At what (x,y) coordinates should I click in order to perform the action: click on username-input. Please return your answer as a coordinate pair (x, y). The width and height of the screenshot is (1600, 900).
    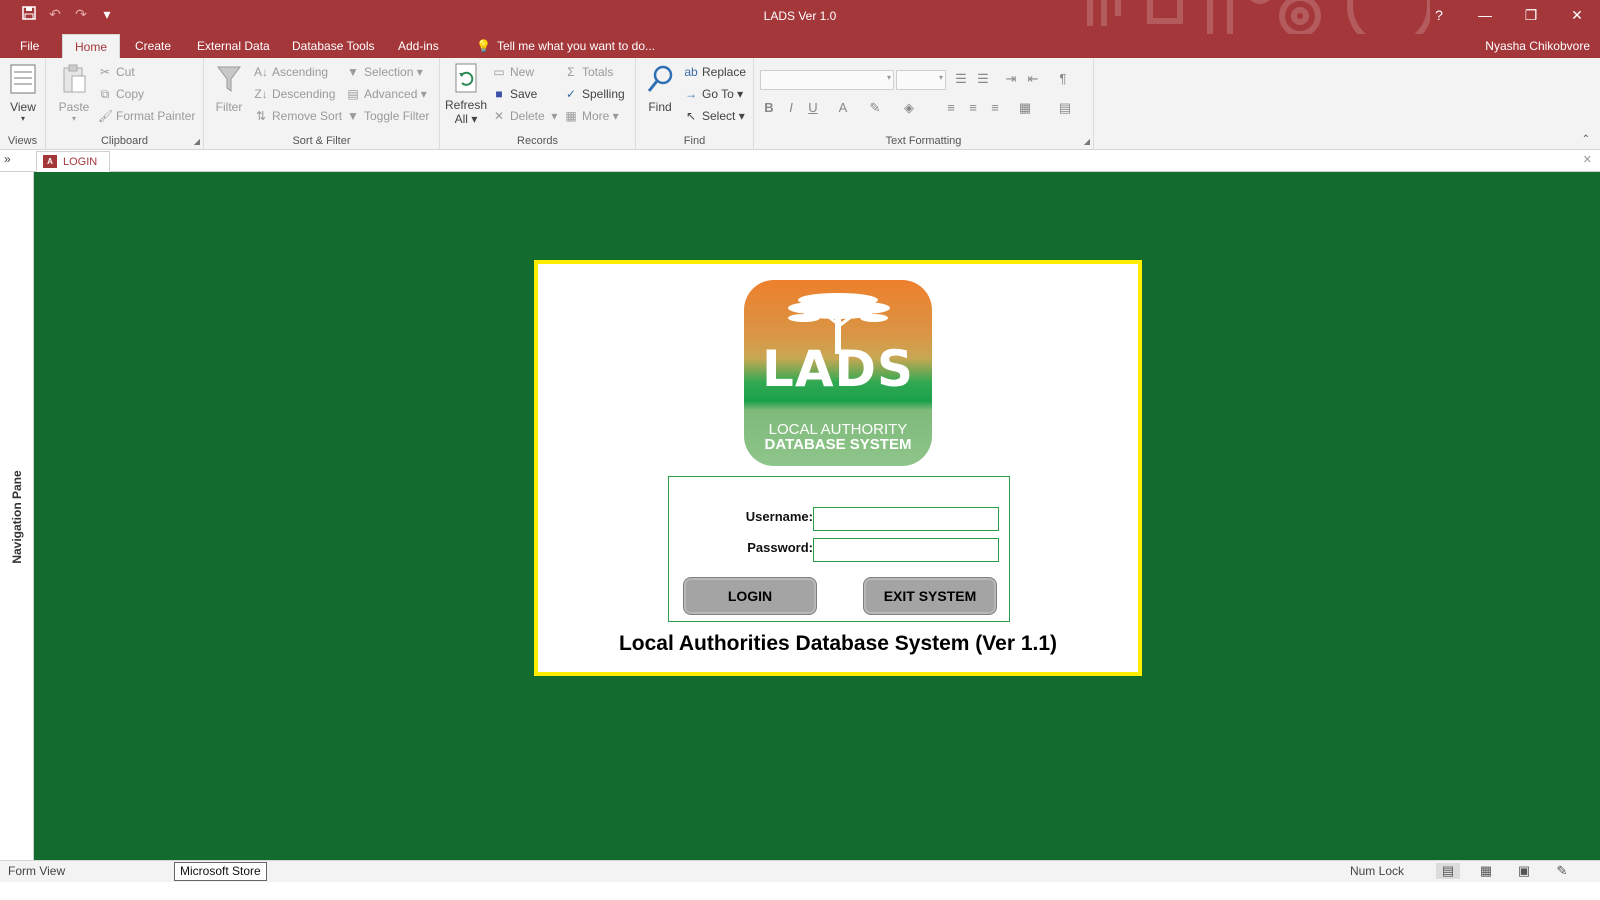
    Looking at the image, I should click on (906, 519).